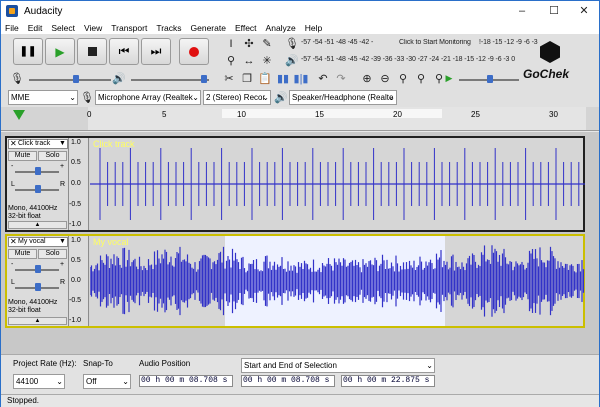 The image size is (600, 407). What do you see at coordinates (313, 28) in the screenshot?
I see `menu-help: Help` at bounding box center [313, 28].